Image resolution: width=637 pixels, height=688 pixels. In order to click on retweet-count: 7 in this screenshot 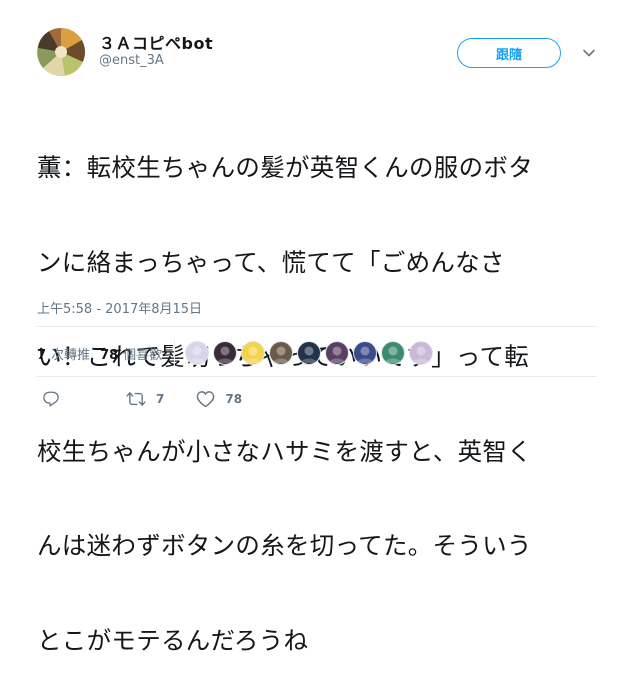, I will do `click(42, 355)`.